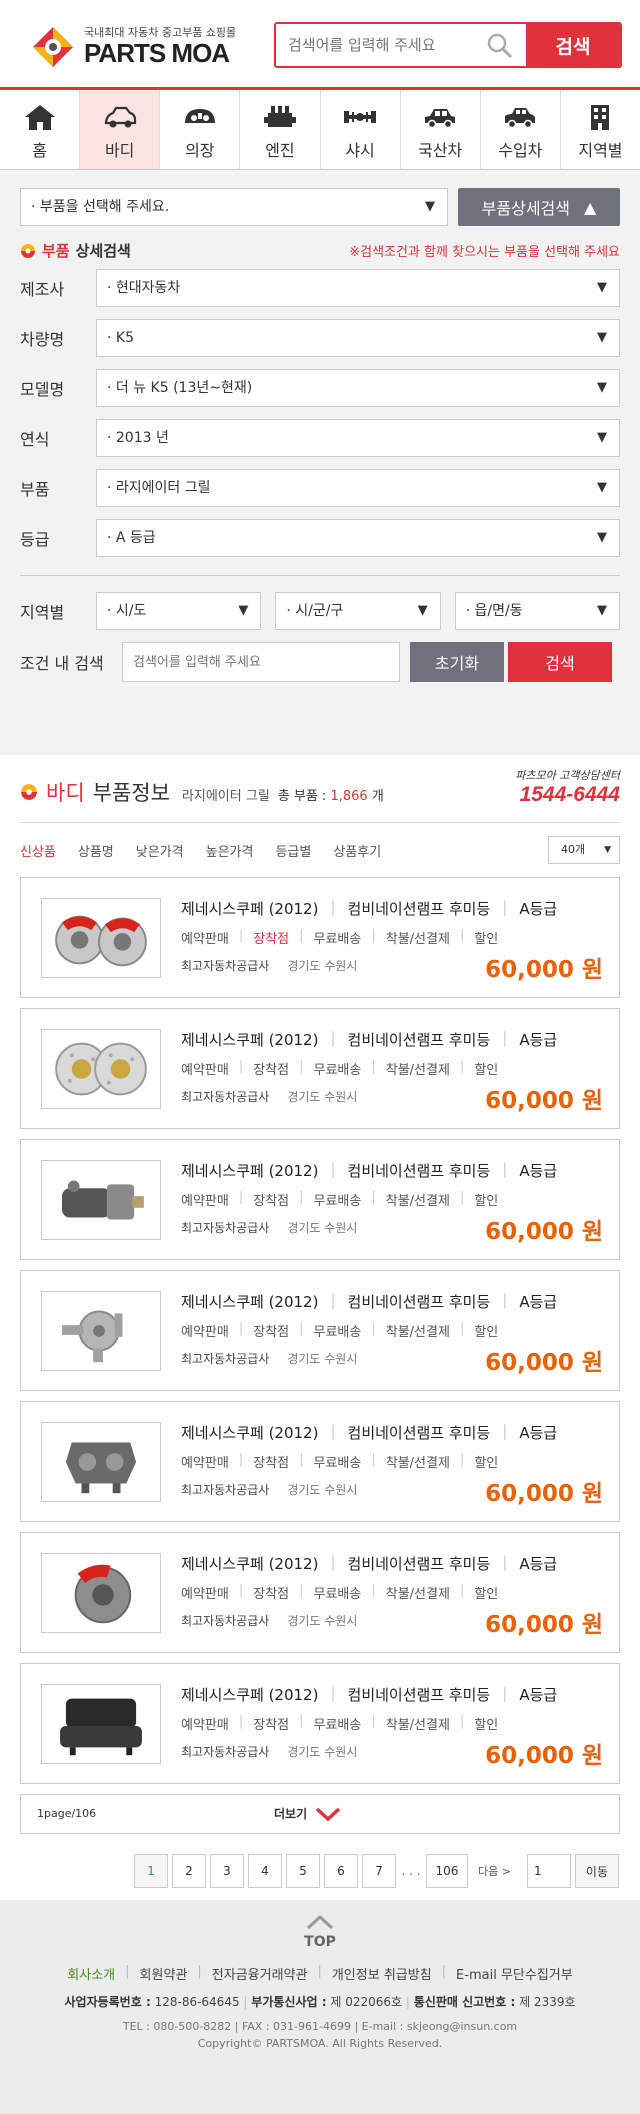 The image size is (640, 2114). Describe the element at coordinates (260, 1973) in the screenshot. I see `footer-link-efinance: 전자금융거래약관` at that location.